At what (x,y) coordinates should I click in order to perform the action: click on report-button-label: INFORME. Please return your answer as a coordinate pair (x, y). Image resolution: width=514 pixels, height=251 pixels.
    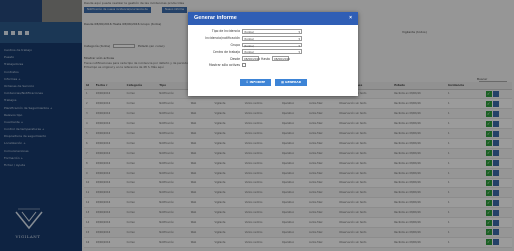
    Looking at the image, I should click on (257, 82).